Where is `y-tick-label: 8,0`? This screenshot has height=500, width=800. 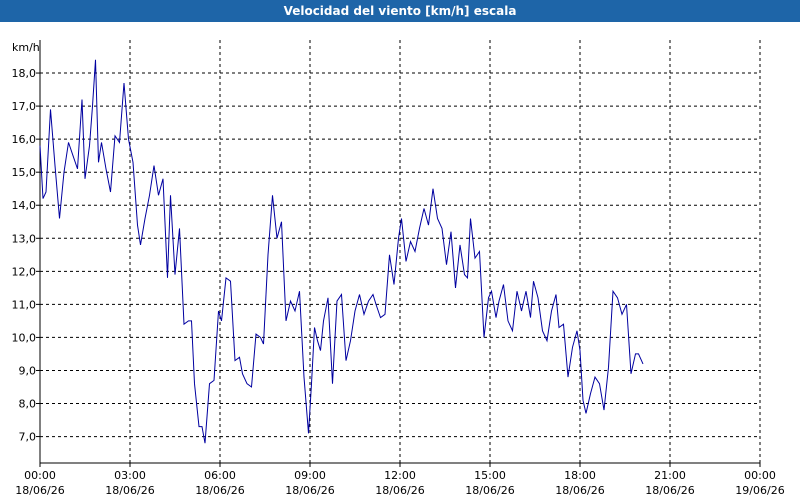
y-tick-label: 8,0 is located at coordinates (28, 404).